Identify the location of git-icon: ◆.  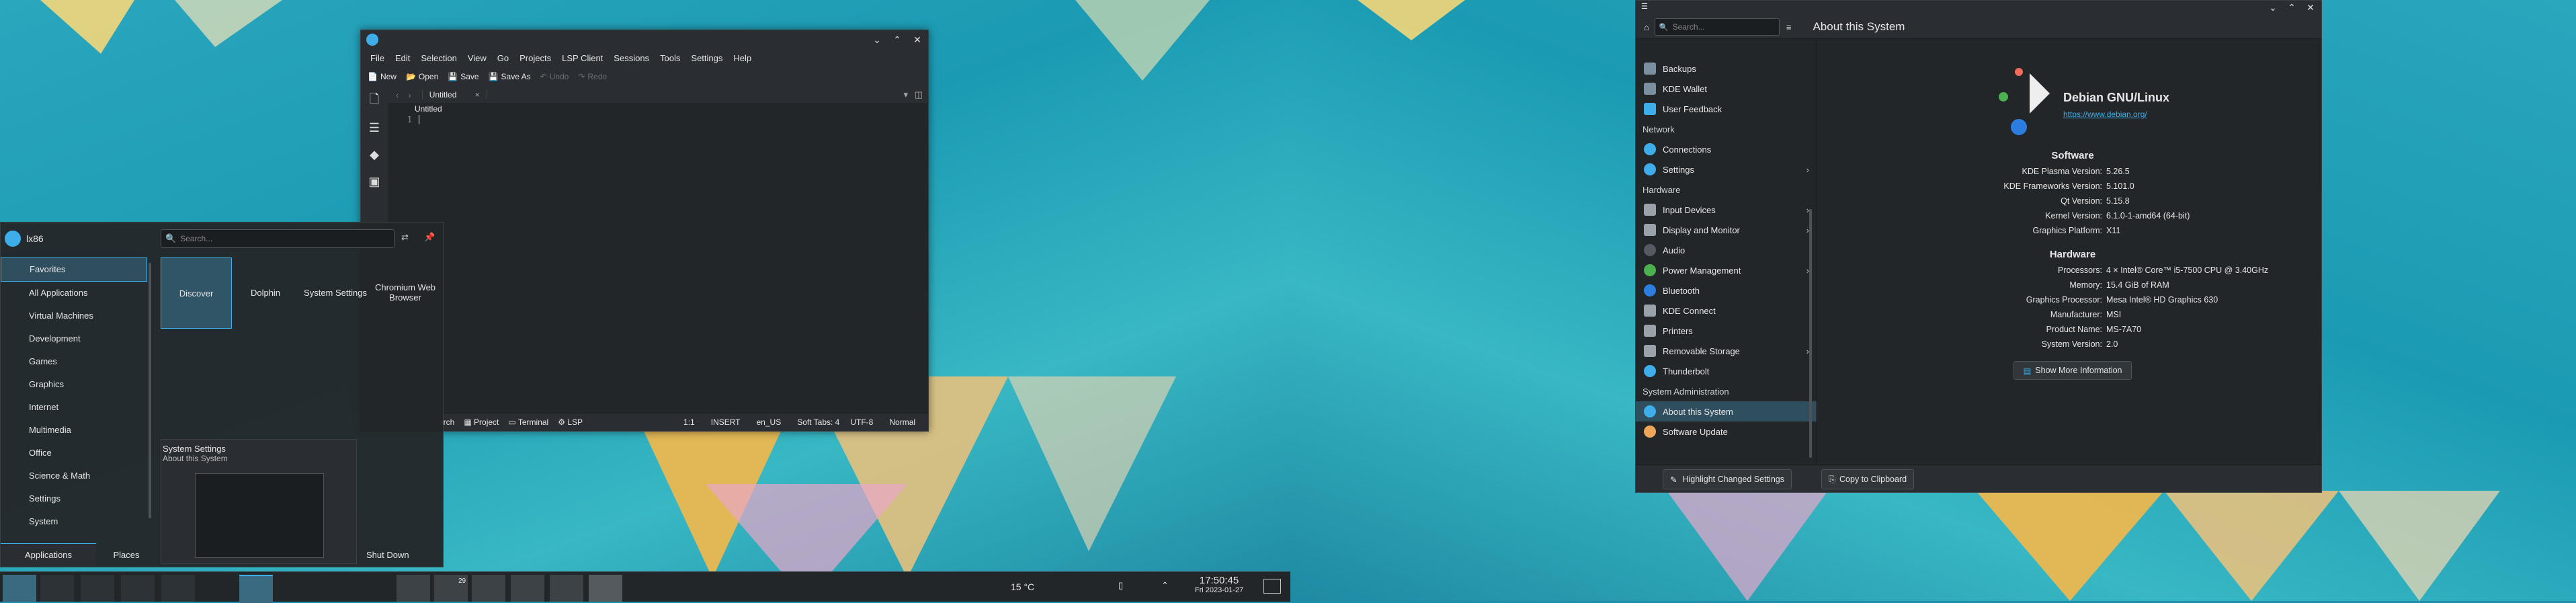
(374, 154).